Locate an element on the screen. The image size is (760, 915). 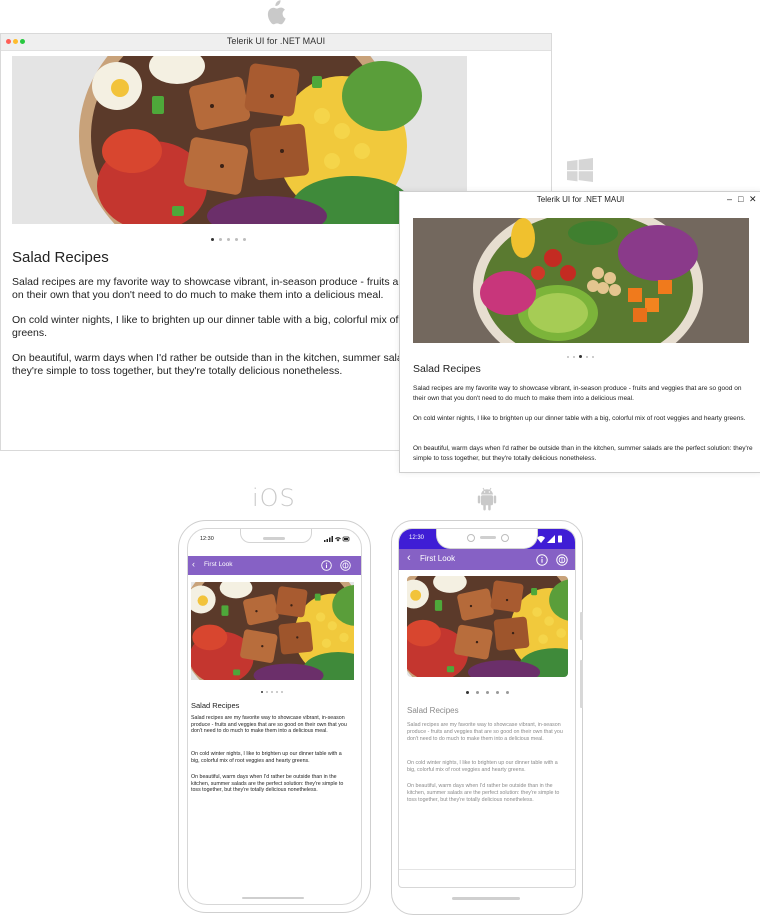
minimize-icon: – is located at coordinates (729, 199).